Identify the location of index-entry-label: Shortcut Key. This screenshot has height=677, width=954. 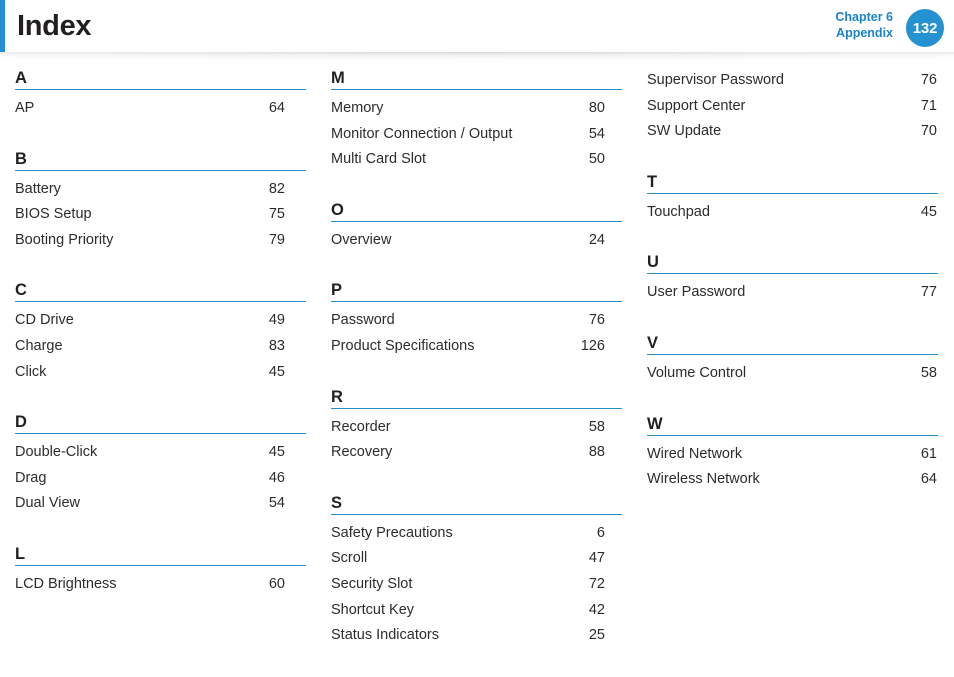
(373, 609).